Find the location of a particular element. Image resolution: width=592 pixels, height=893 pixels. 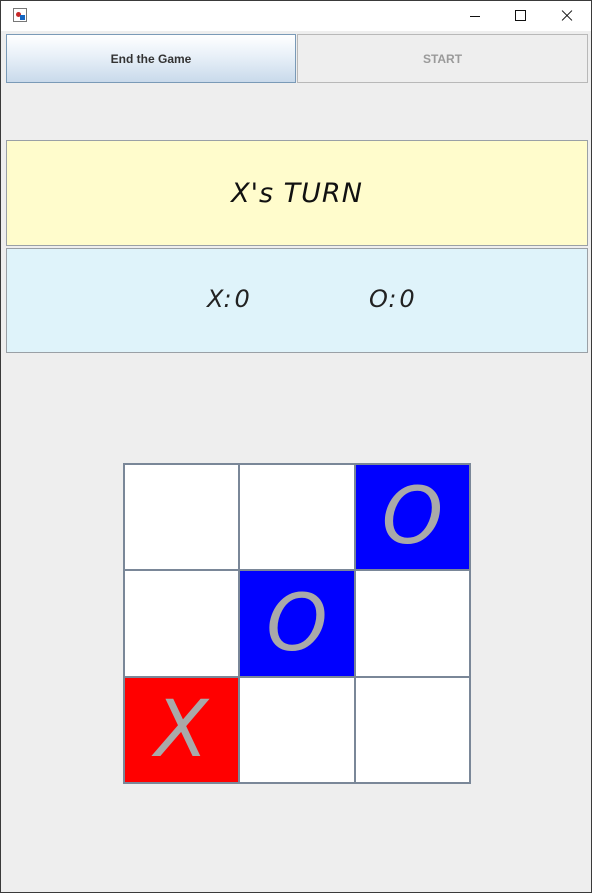

o-score-label: O: is located at coordinates (383, 299).